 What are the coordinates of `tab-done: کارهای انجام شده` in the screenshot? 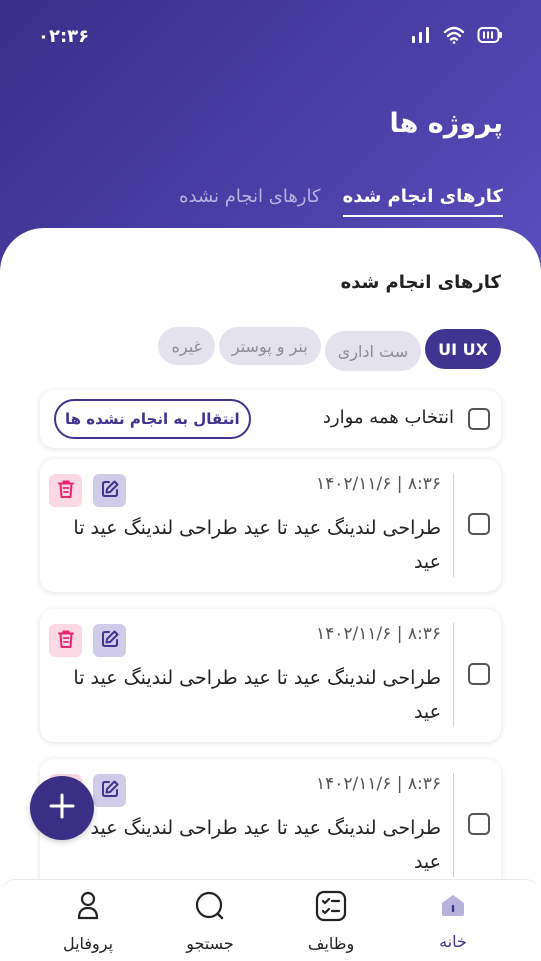 It's located at (422, 201).